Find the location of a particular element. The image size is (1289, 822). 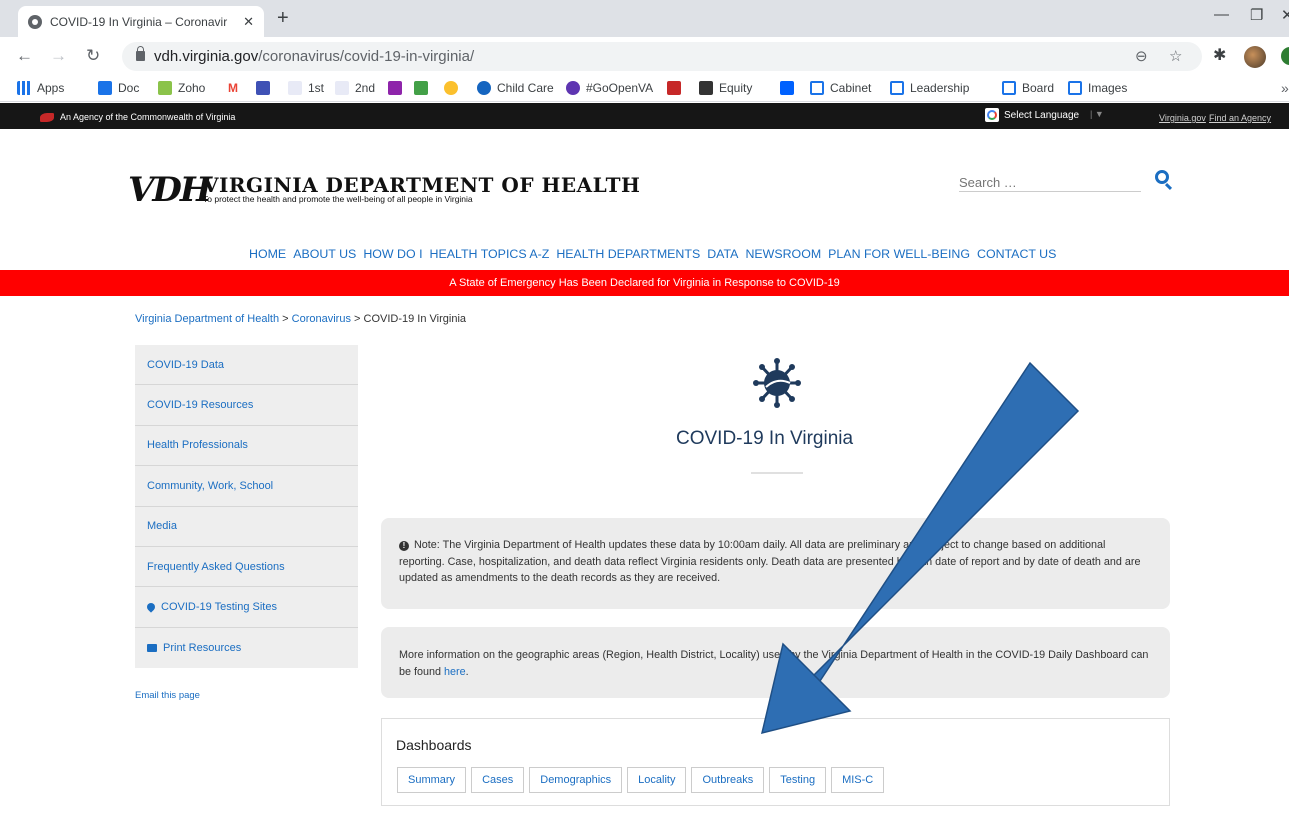

bookmarks-more-icon: » is located at coordinates (1285, 88).